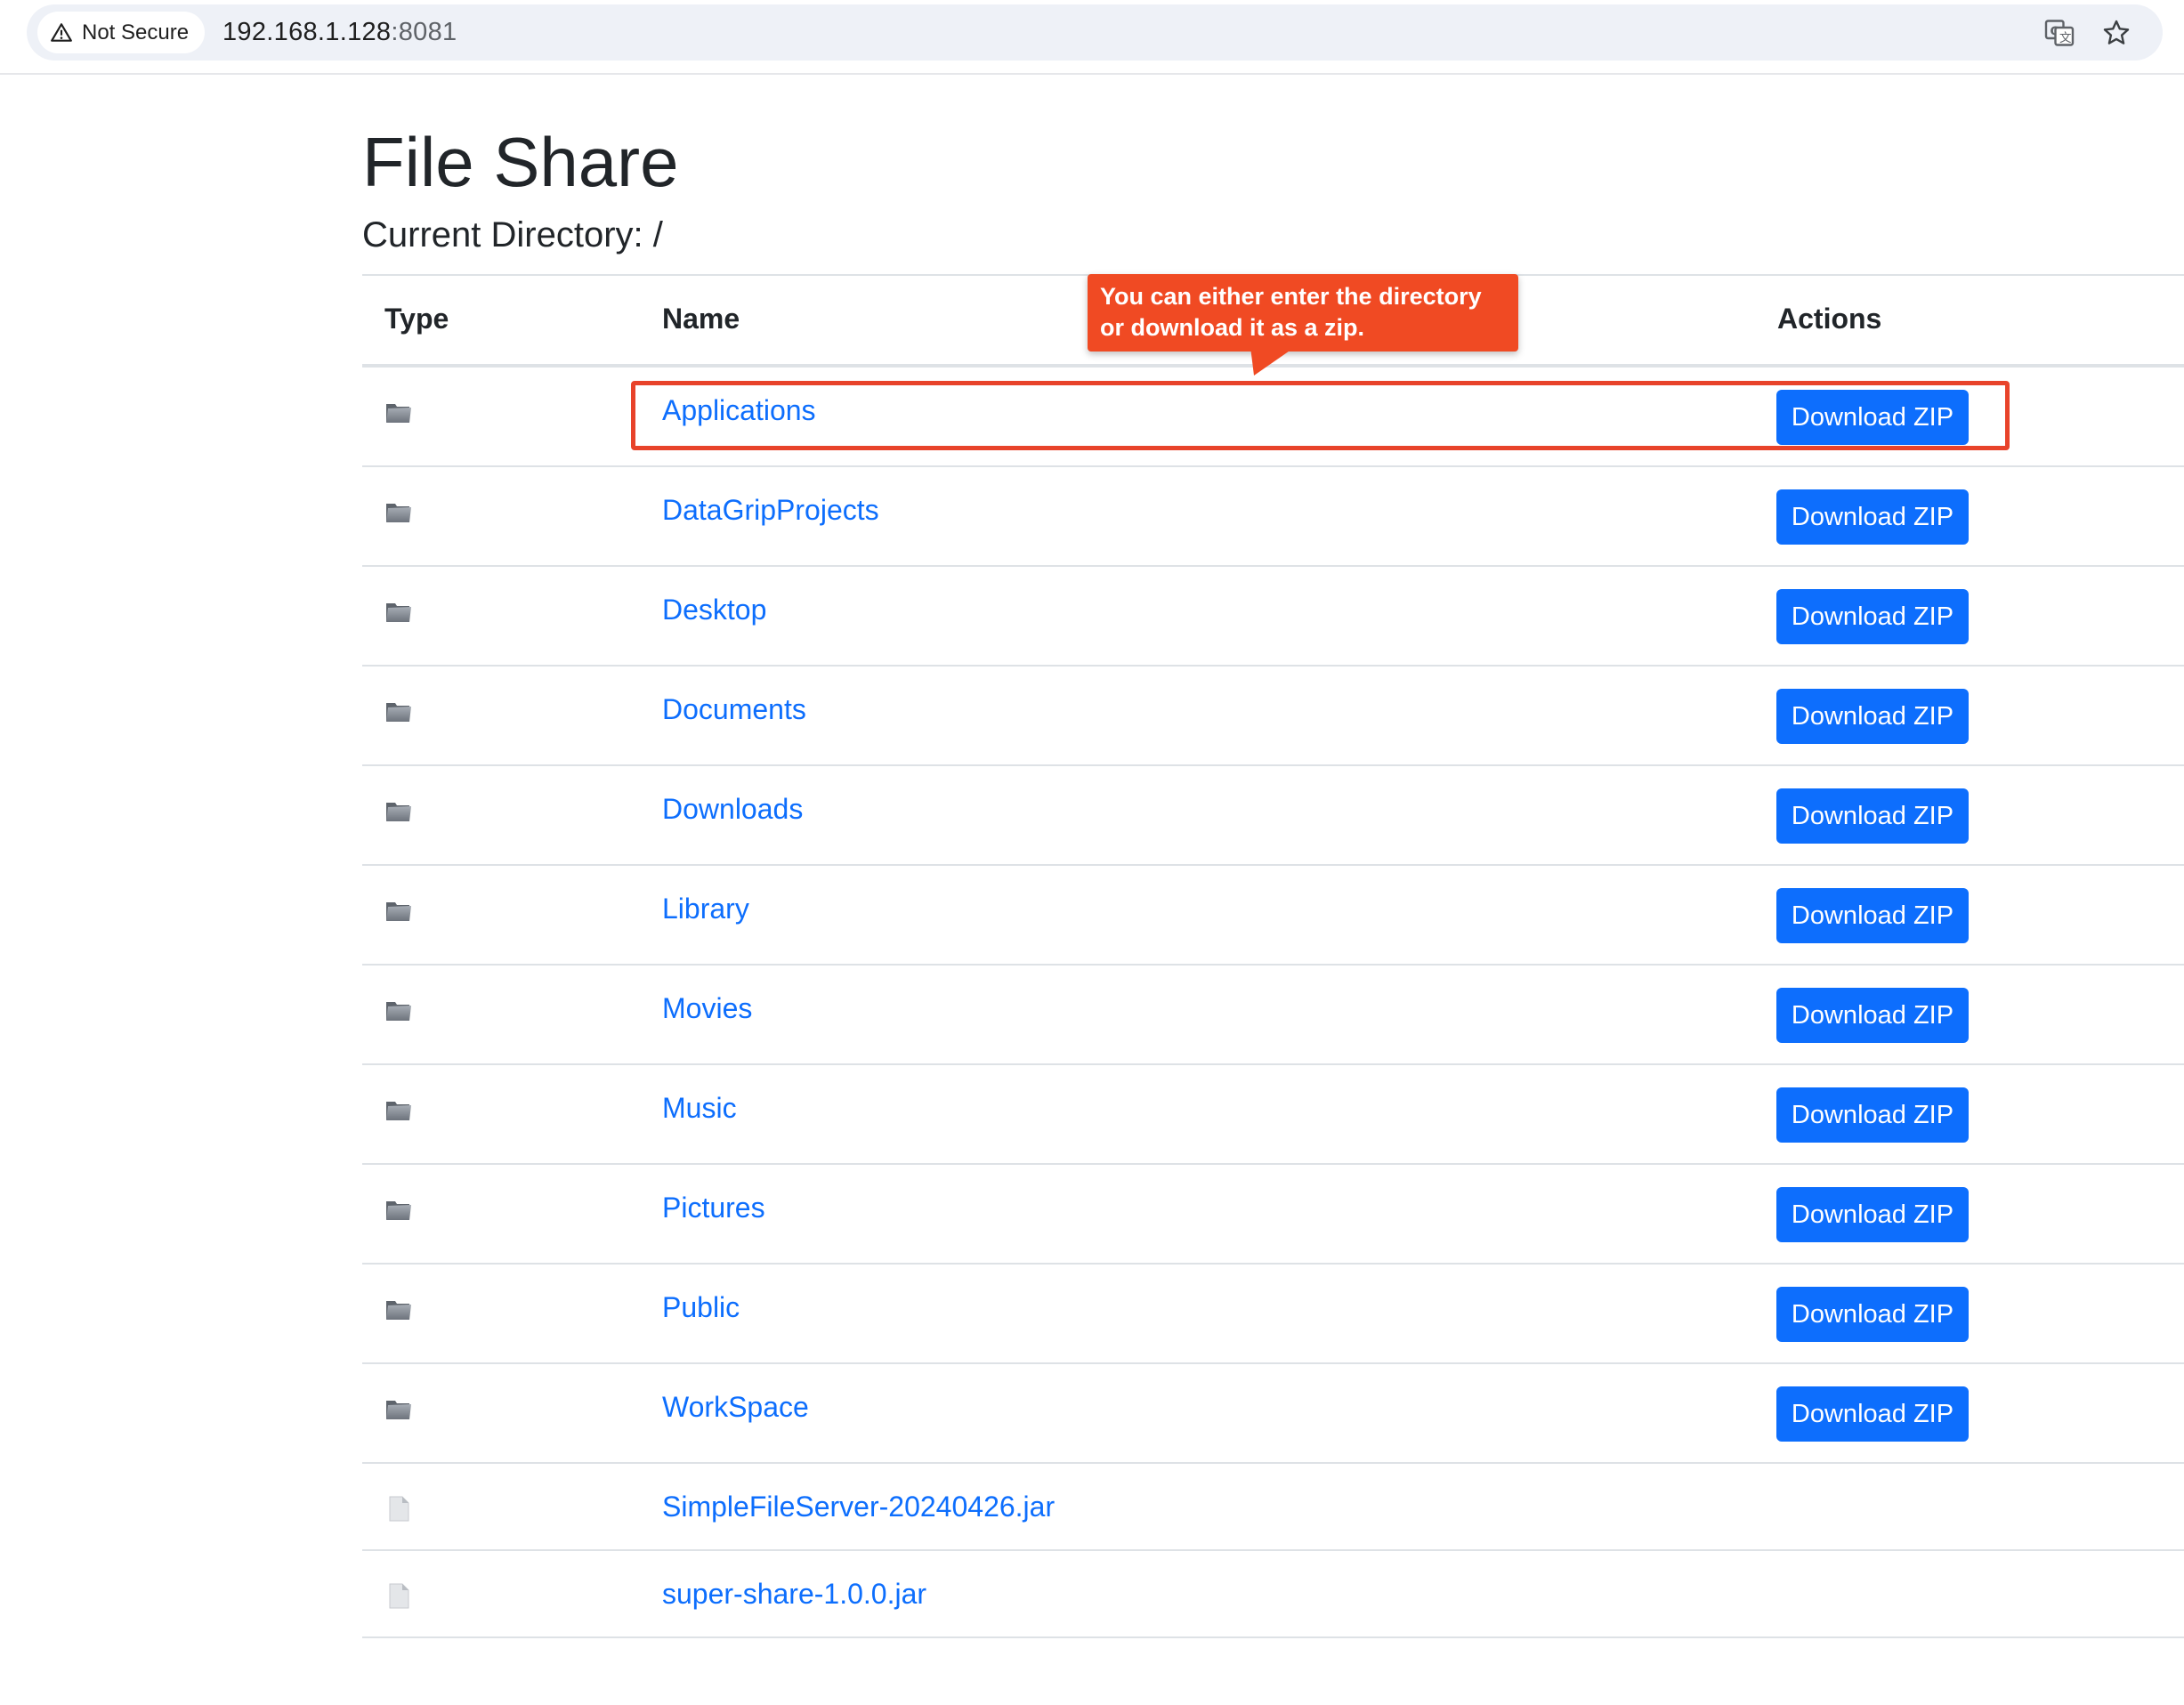 This screenshot has height=1705, width=2184. I want to click on directory-link: Music, so click(699, 1108).